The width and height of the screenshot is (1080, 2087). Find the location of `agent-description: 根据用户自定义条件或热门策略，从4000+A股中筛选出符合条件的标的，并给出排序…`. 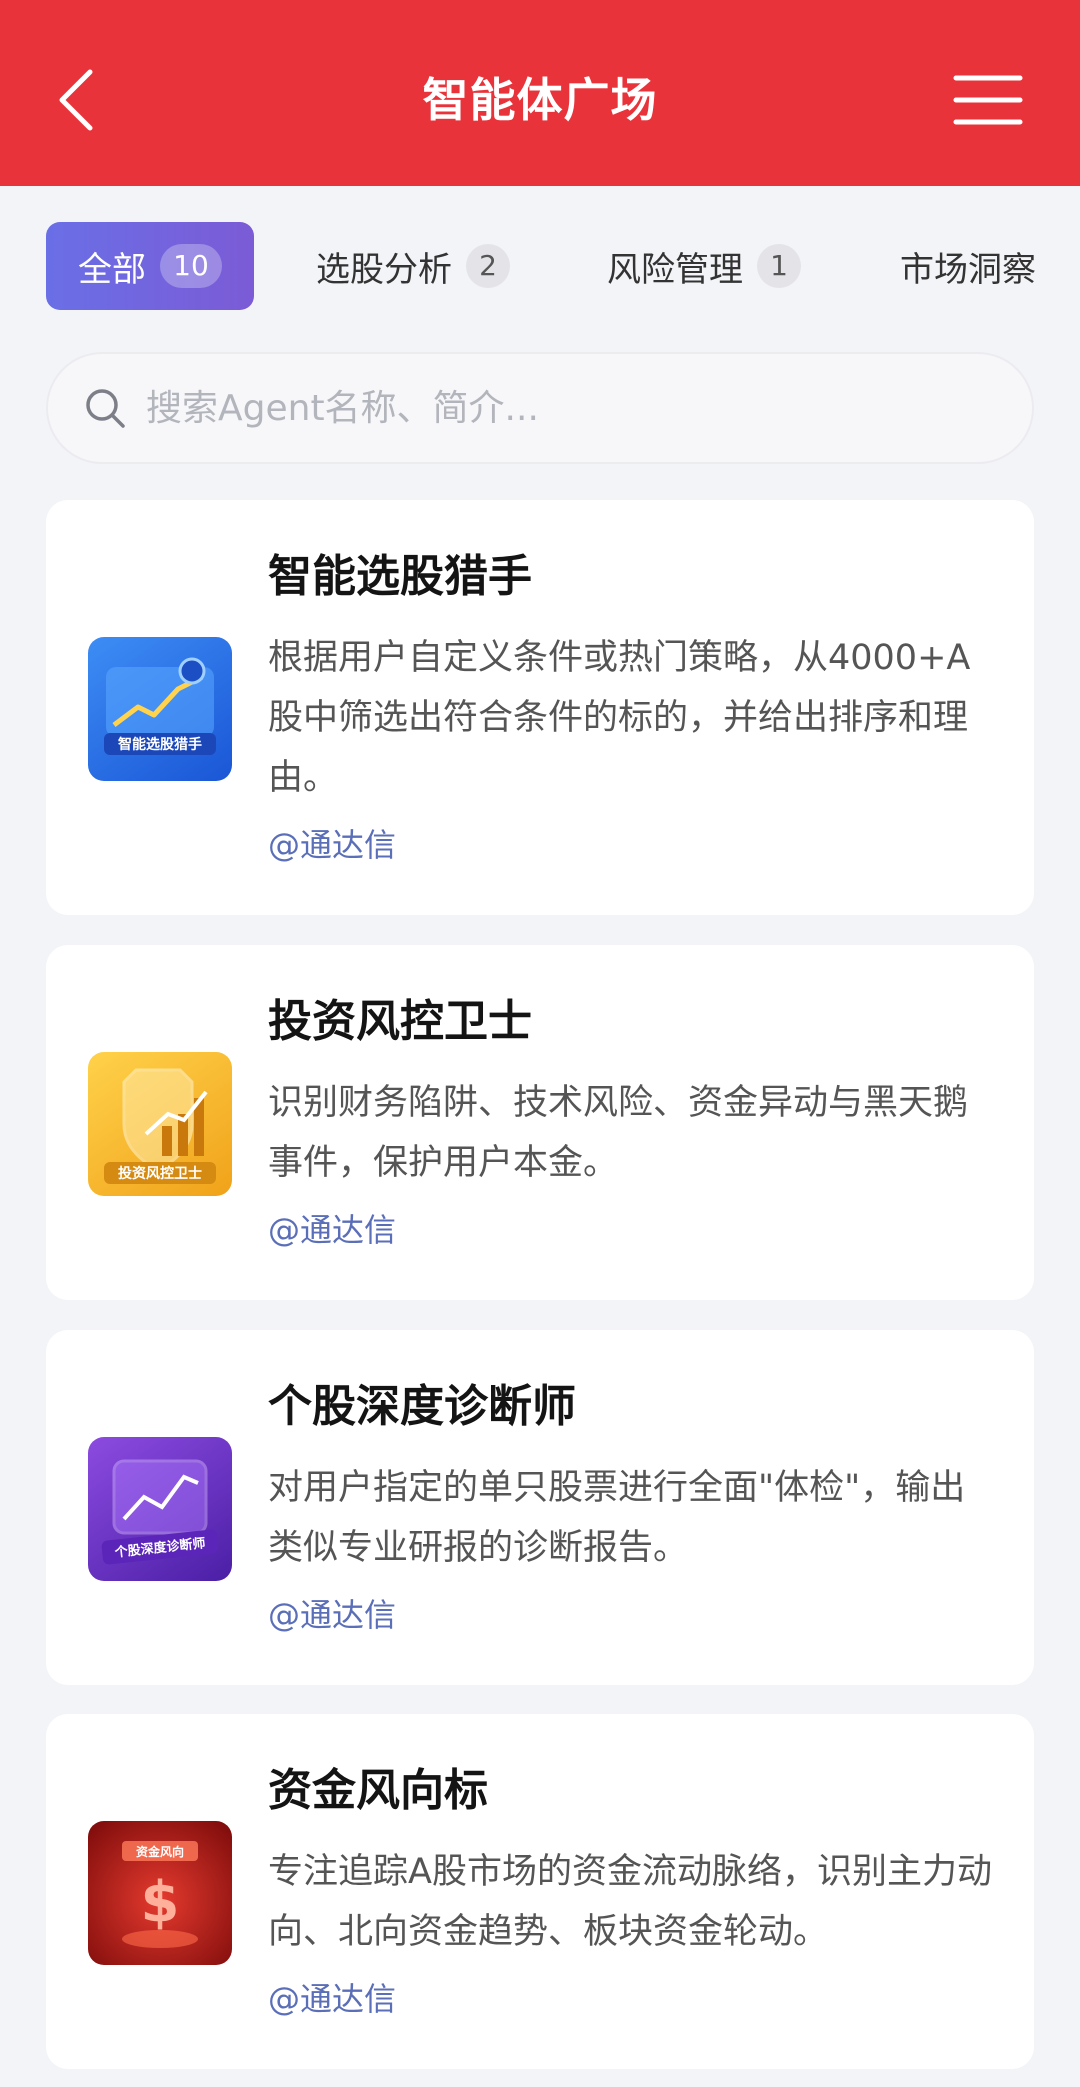

agent-description: 根据用户自定义条件或热门策略，从4000+A股中筛选出符合条件的标的，并给出排序… is located at coordinates (619, 718).